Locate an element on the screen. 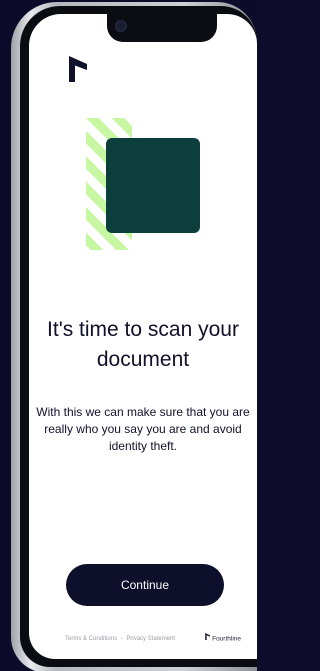  brand-signature: Fourthline is located at coordinates (223, 639).